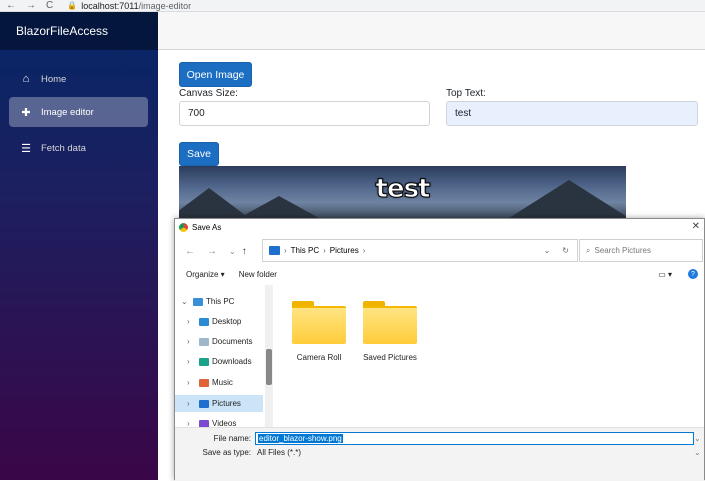 The width and height of the screenshot is (705, 481). What do you see at coordinates (431, 31) in the screenshot?
I see `top-row` at bounding box center [431, 31].